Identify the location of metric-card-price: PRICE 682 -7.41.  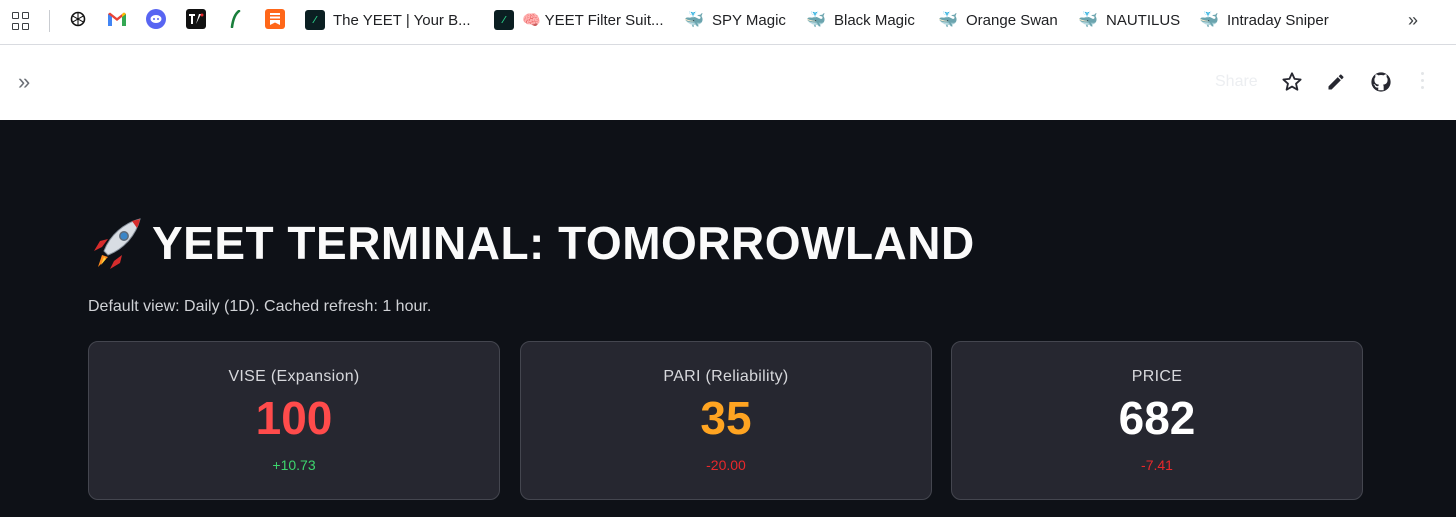
(1157, 420).